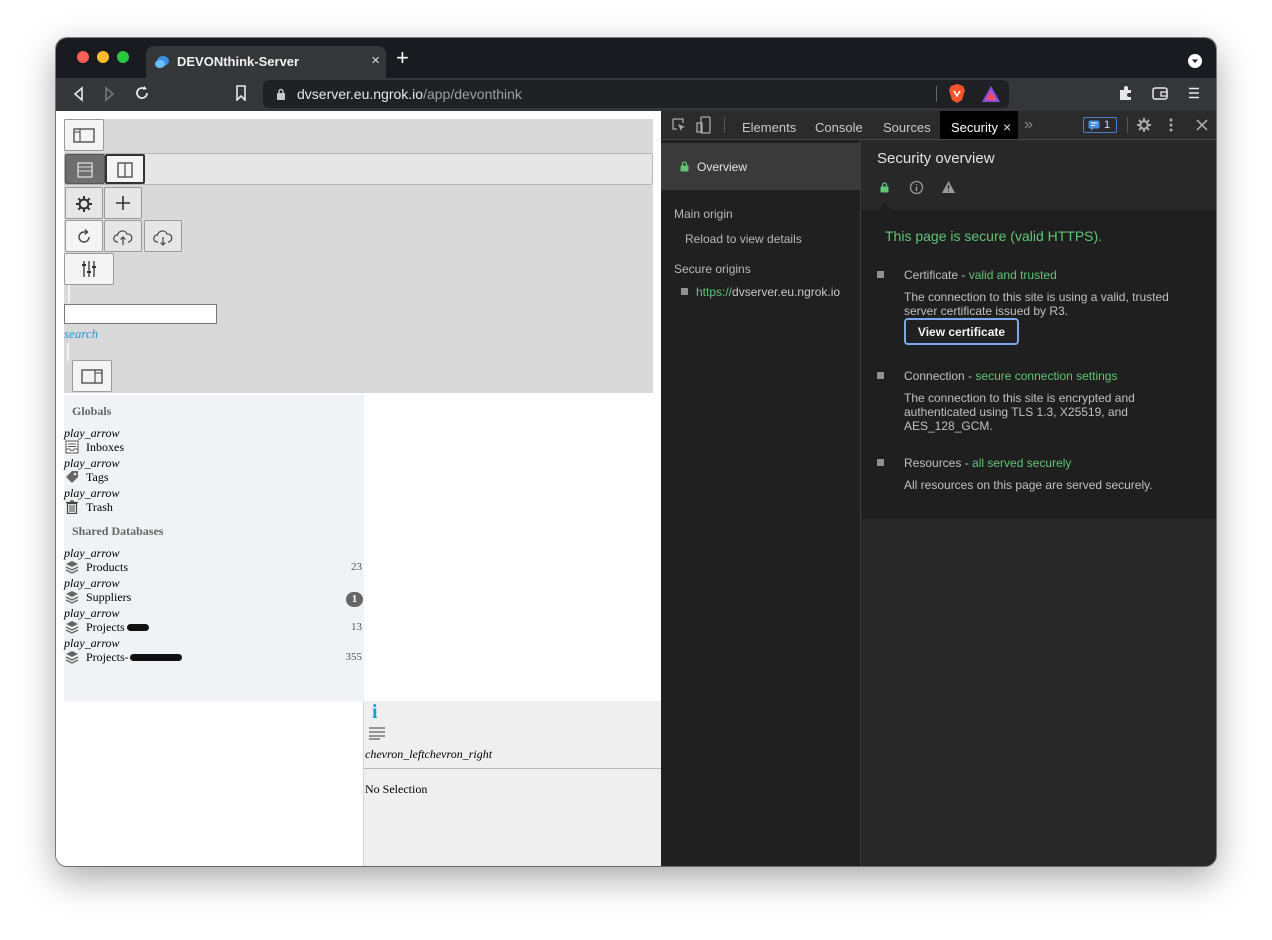 This screenshot has height=940, width=1272. I want to click on connection-heading: Connection - secure connection settings, so click(1010, 376).